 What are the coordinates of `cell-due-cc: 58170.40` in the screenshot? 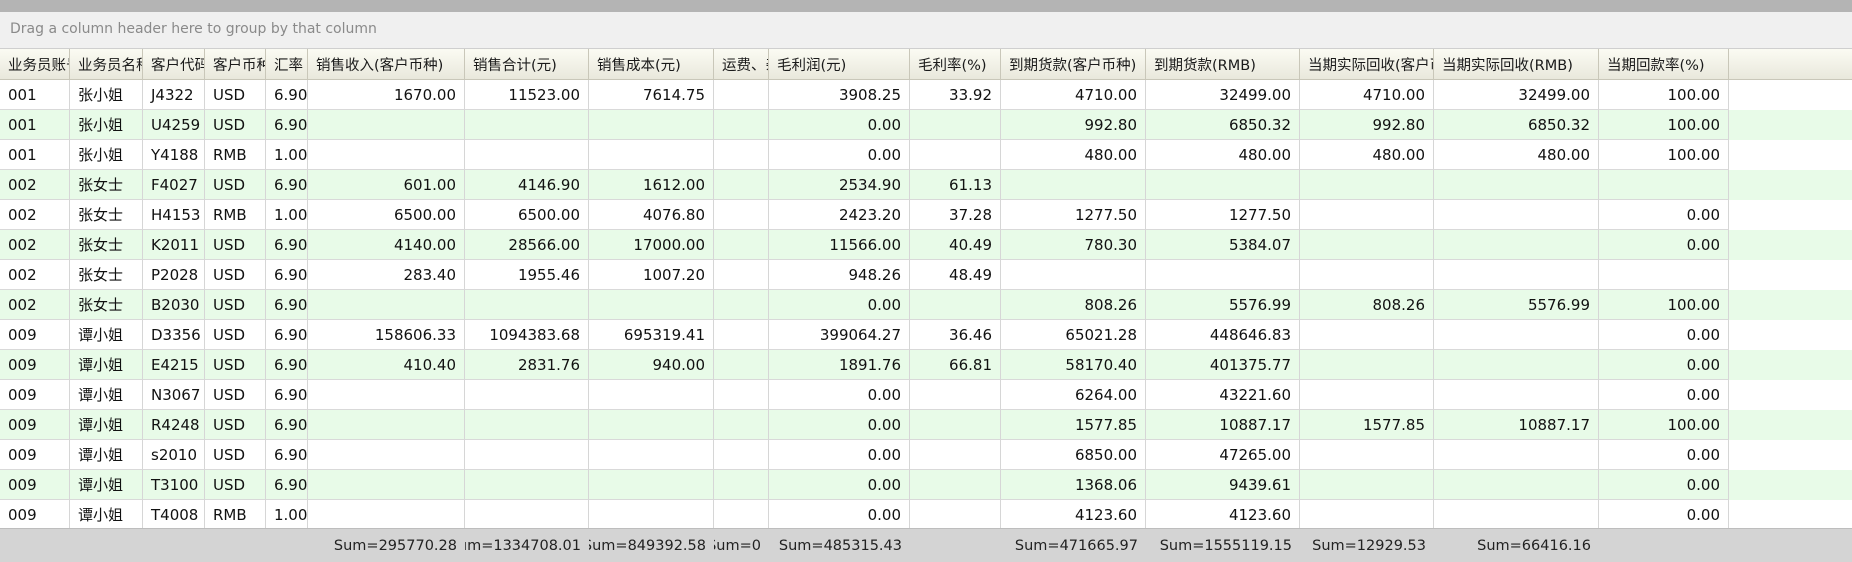 It's located at (1073, 365).